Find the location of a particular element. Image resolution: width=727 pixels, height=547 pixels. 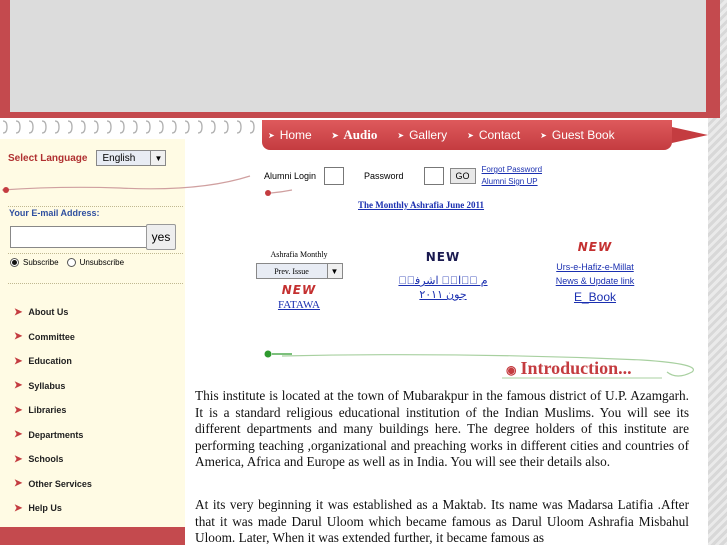

yes-button: yes is located at coordinates (161, 237).